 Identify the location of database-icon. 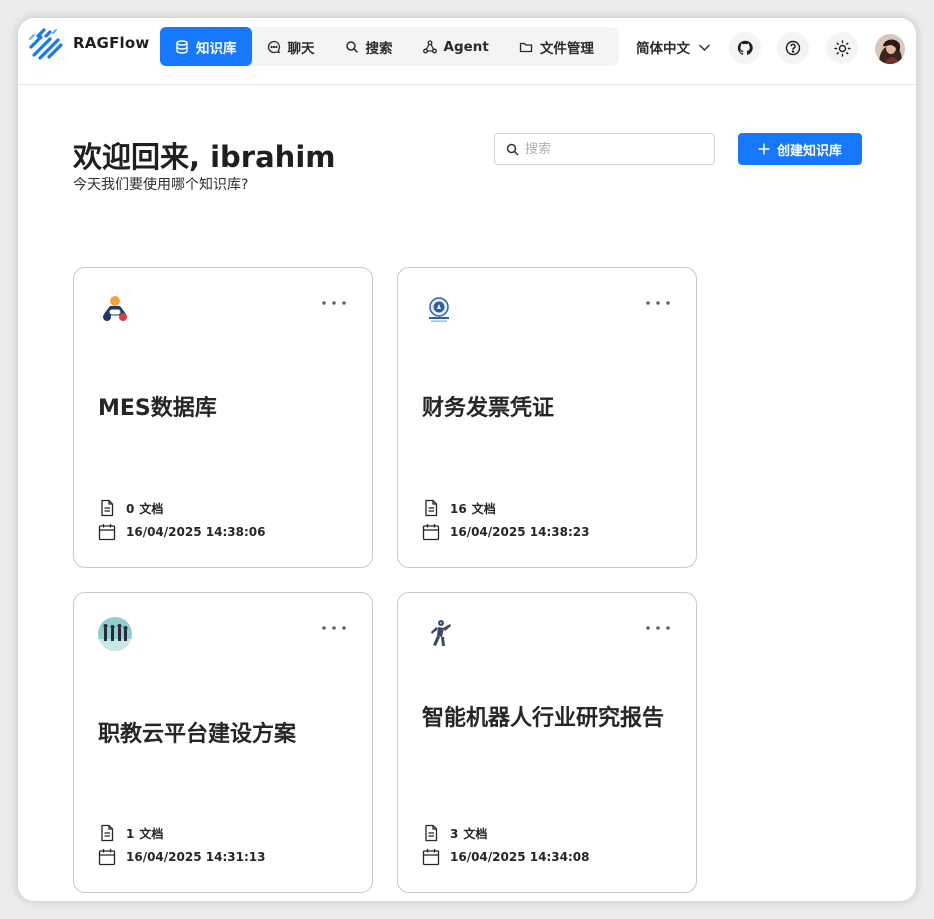
(182, 46).